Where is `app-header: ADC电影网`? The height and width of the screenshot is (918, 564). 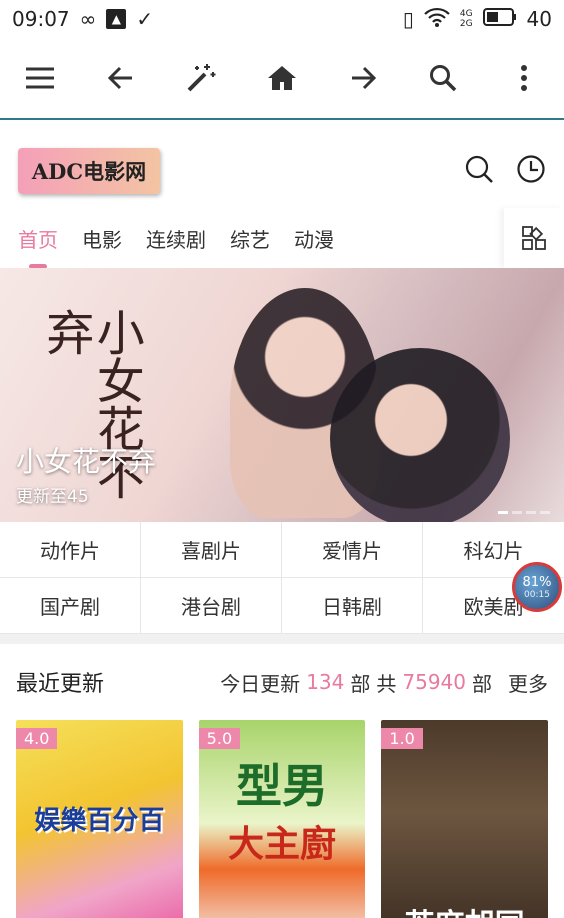 app-header: ADC电影网 is located at coordinates (282, 171).